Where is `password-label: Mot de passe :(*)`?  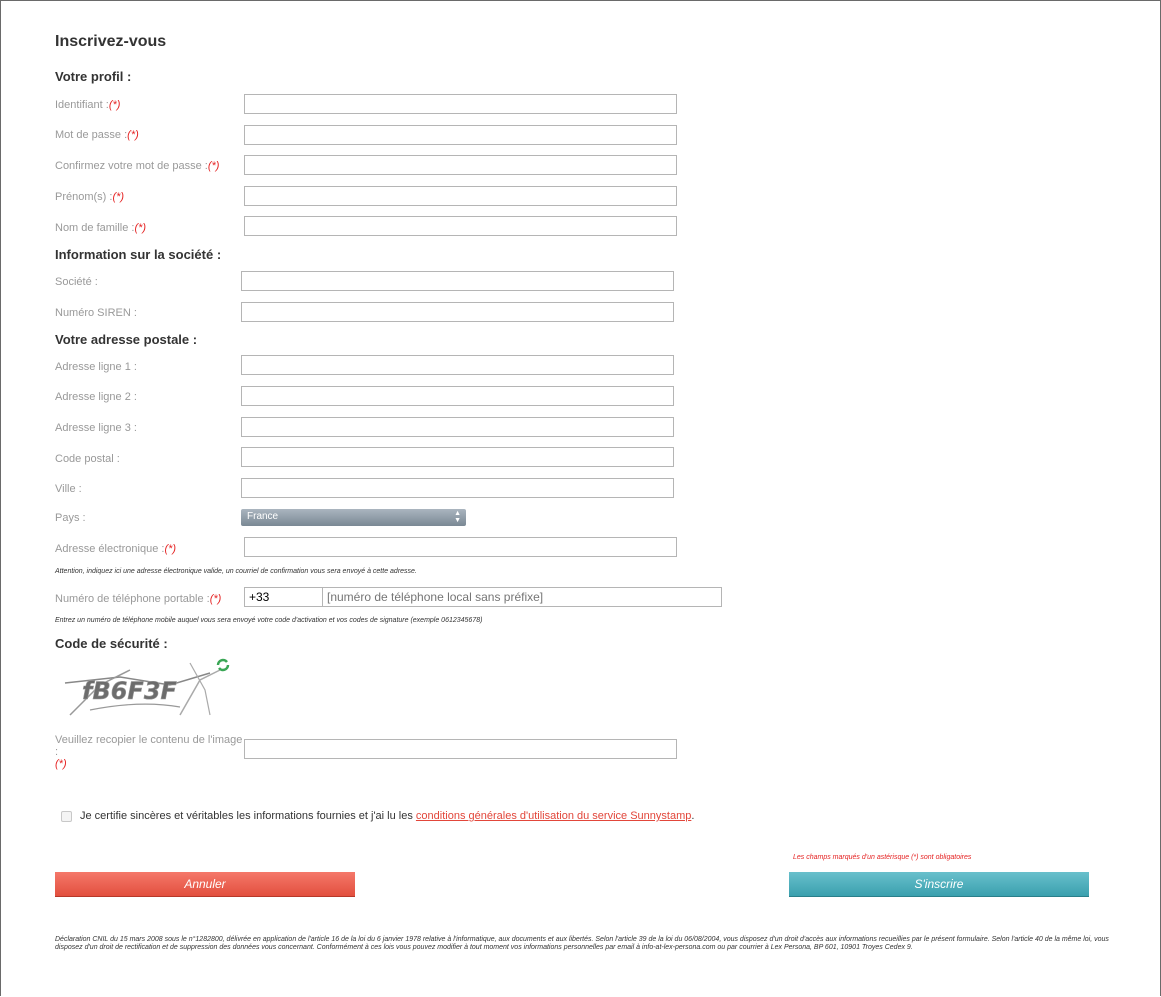 password-label: Mot de passe :(*) is located at coordinates (97, 135).